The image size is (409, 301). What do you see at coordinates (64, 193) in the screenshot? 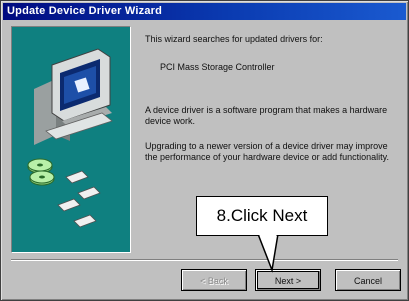
I see `disk-icon` at bounding box center [64, 193].